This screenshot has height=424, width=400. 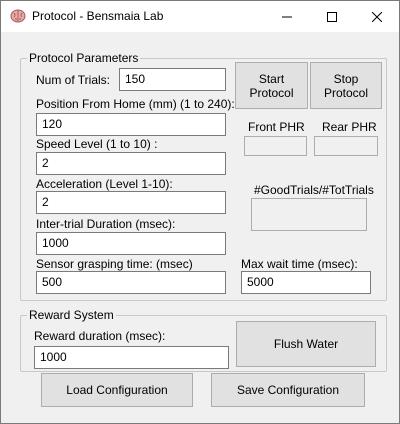 I want to click on save-configuration-button: Save Configuration, so click(x=288, y=390).